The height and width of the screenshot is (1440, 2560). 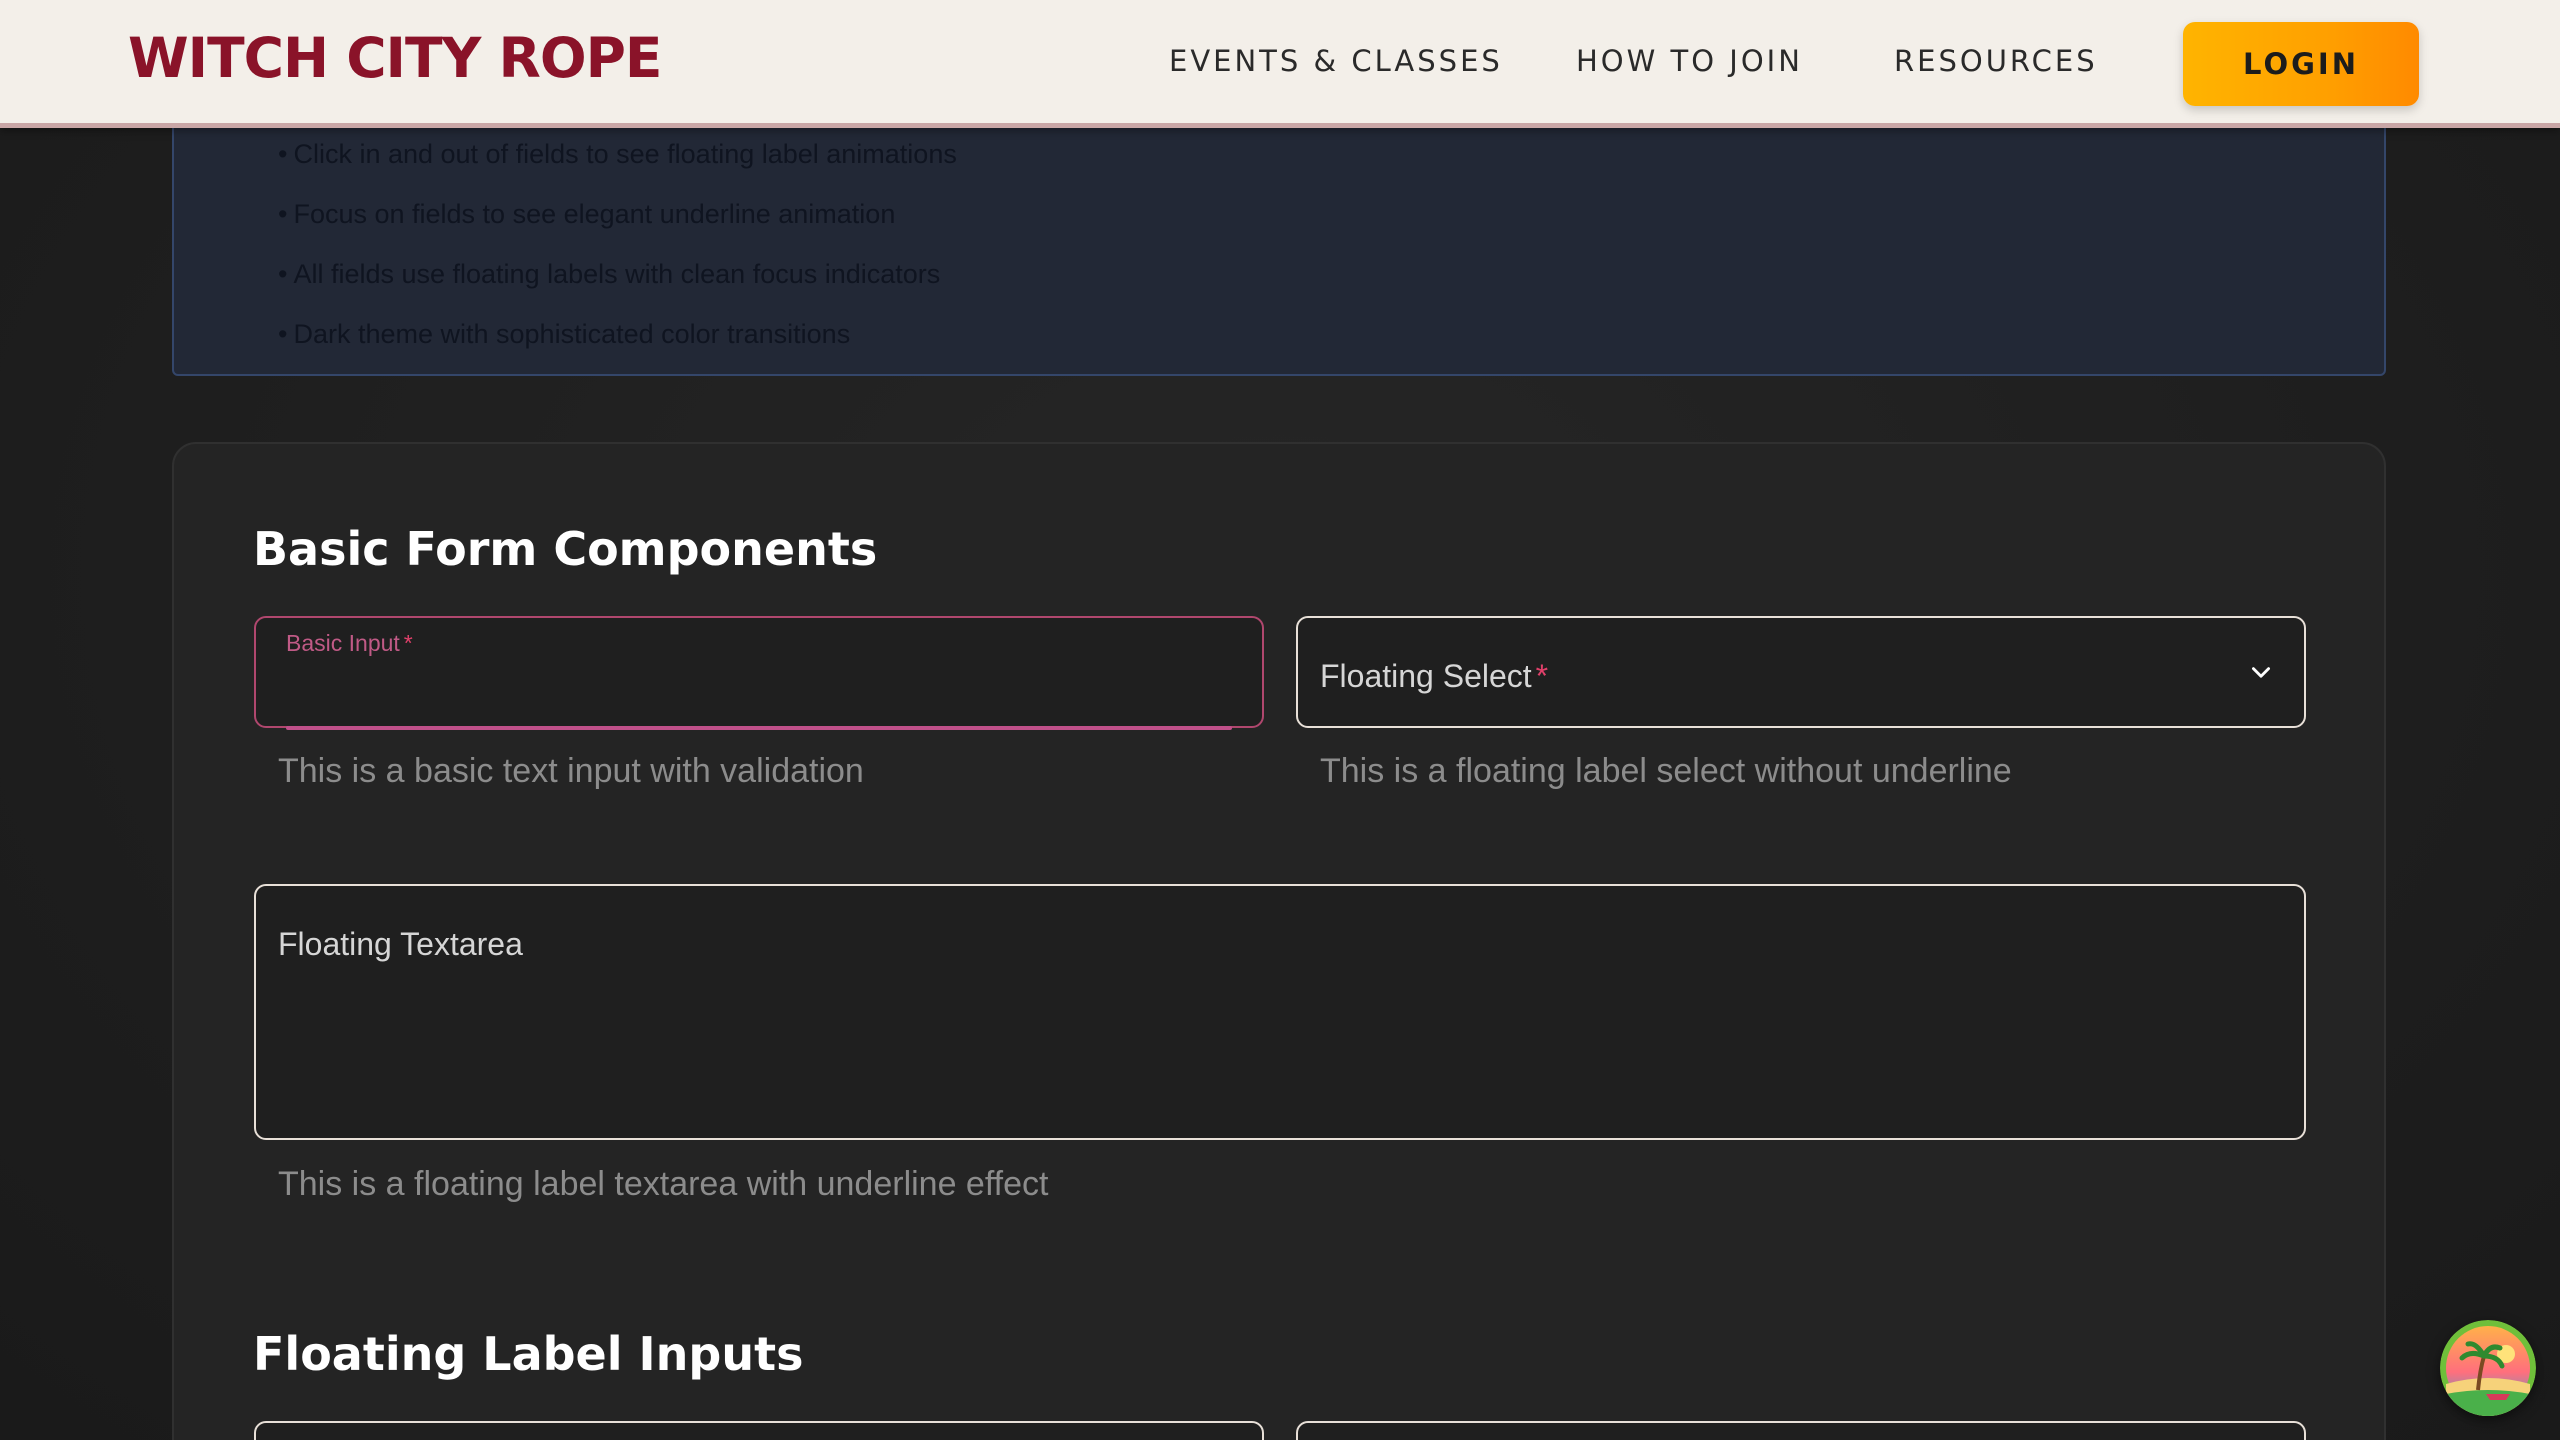 I want to click on basic-input-field: Basic Input *, so click(x=759, y=673).